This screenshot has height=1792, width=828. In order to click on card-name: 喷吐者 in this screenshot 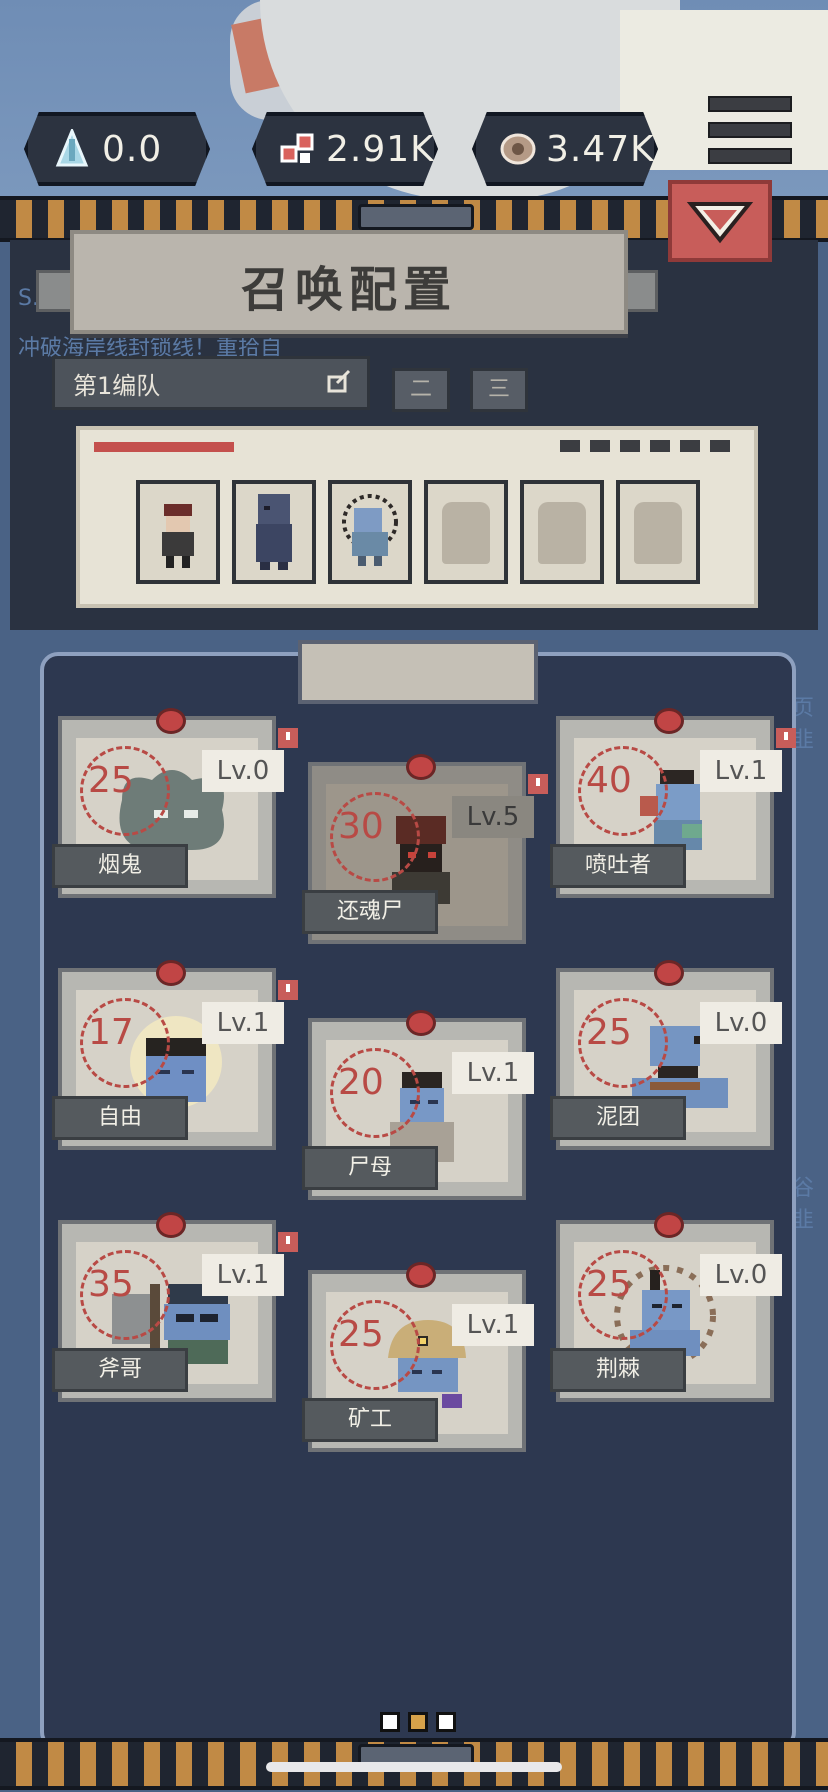, I will do `click(618, 866)`.